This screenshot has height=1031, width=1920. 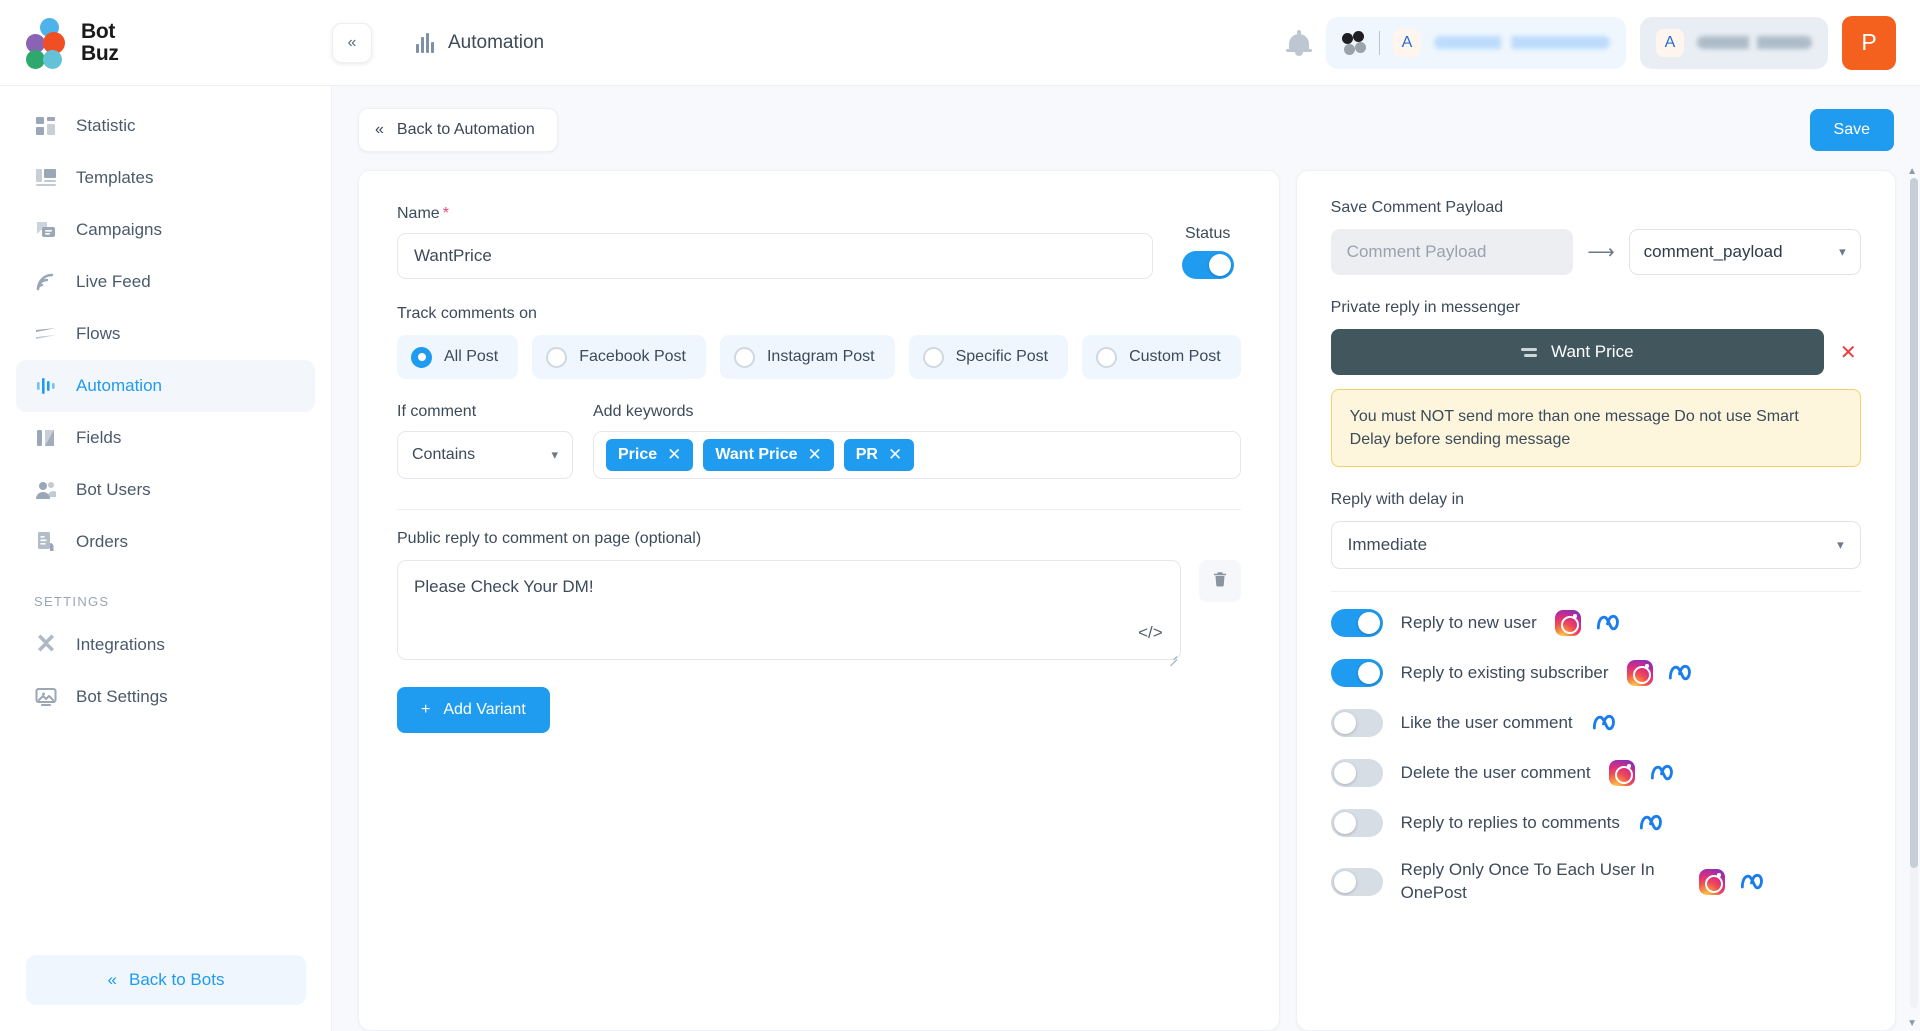 I want to click on delete-variant-button, so click(x=1219, y=581).